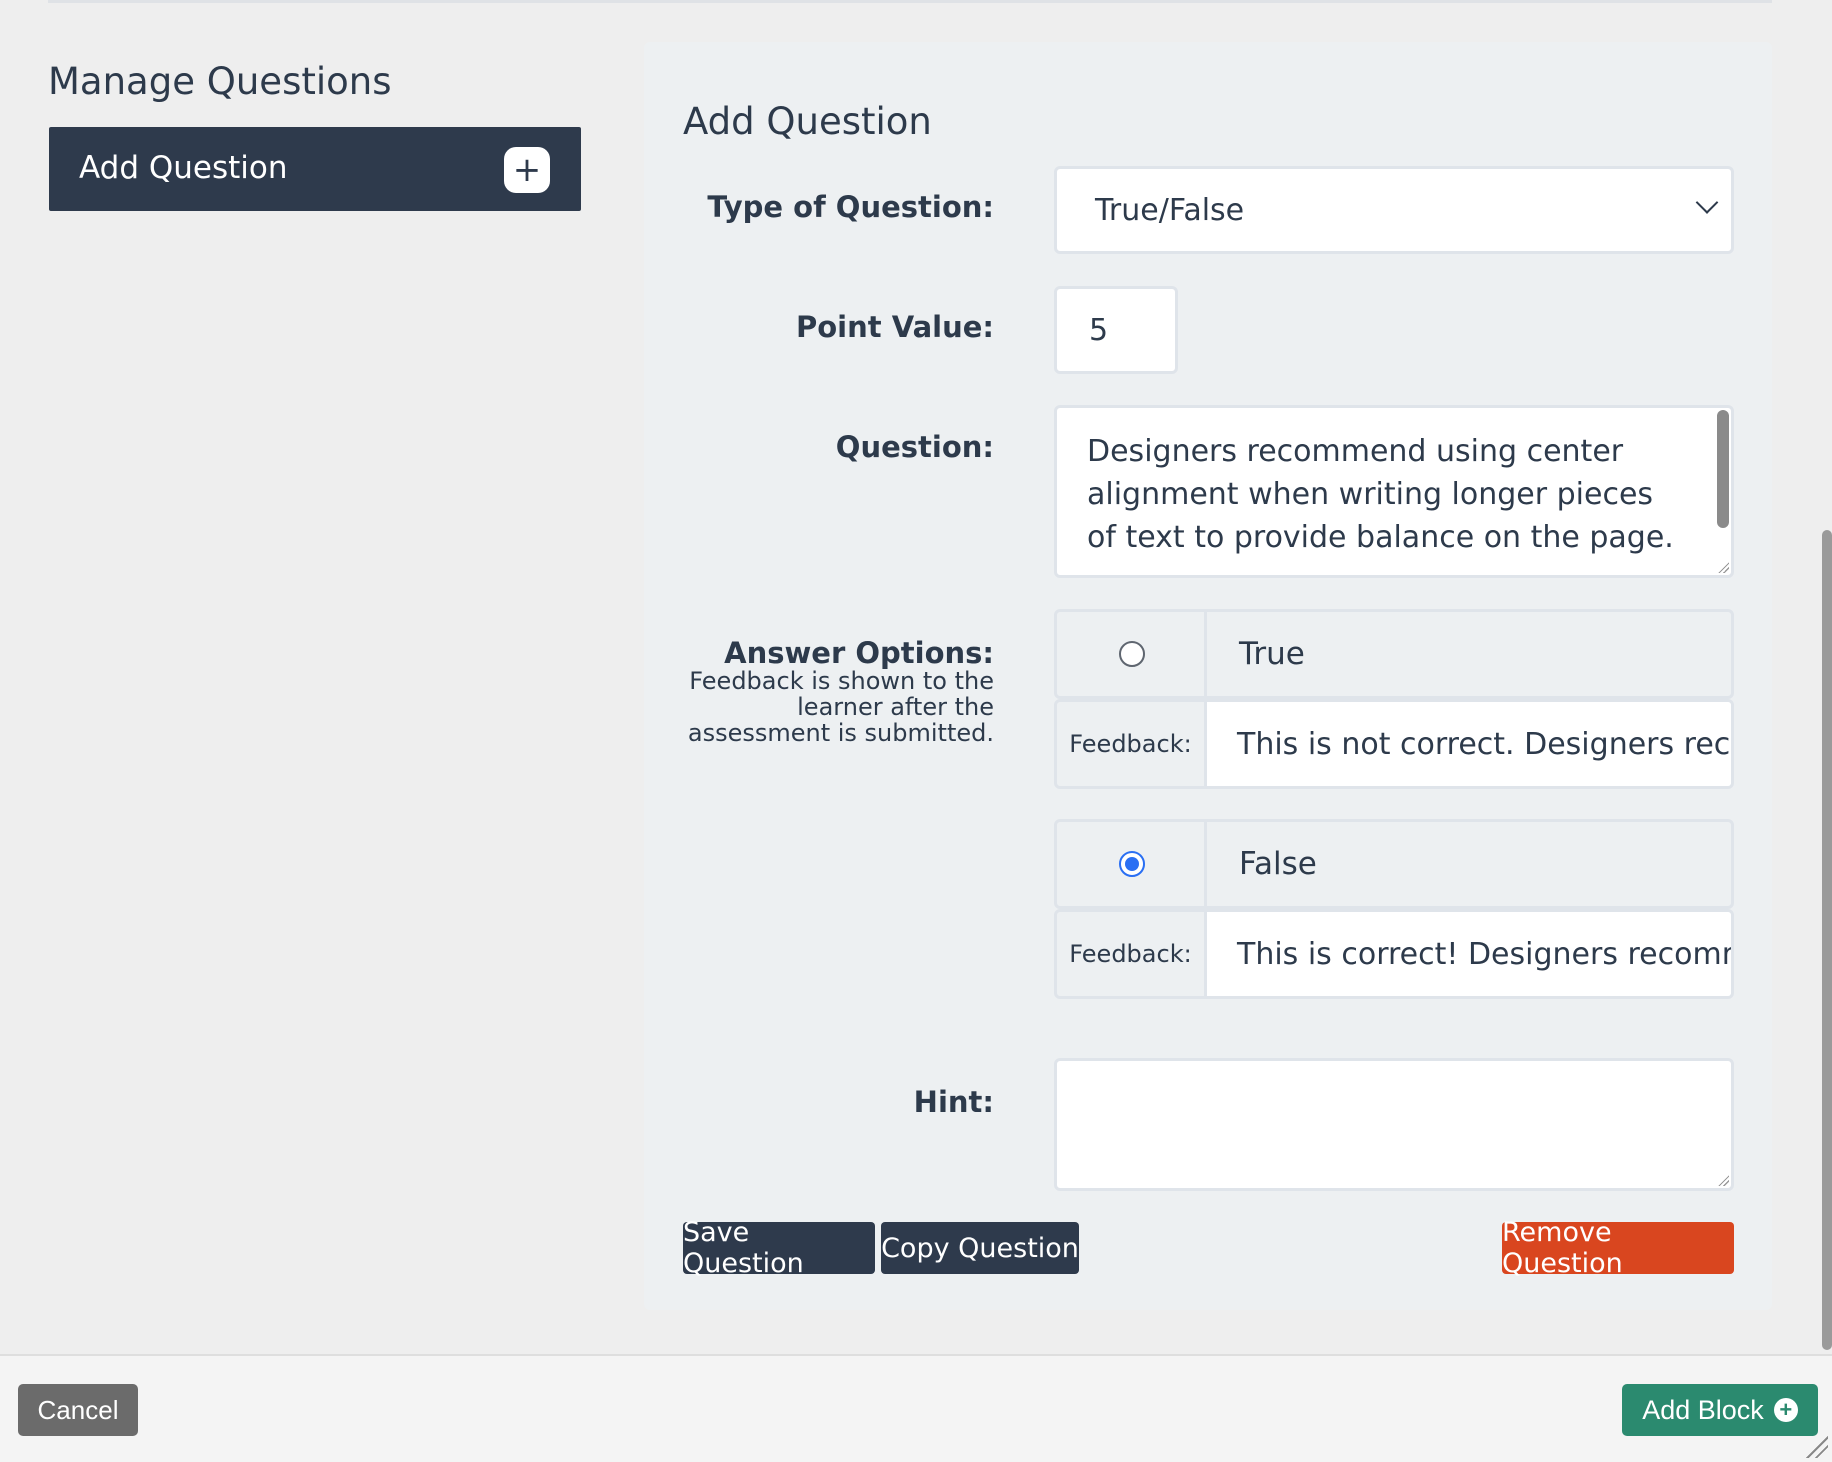 This screenshot has height=1462, width=1832. I want to click on footer-bar, so click(916, 1408).